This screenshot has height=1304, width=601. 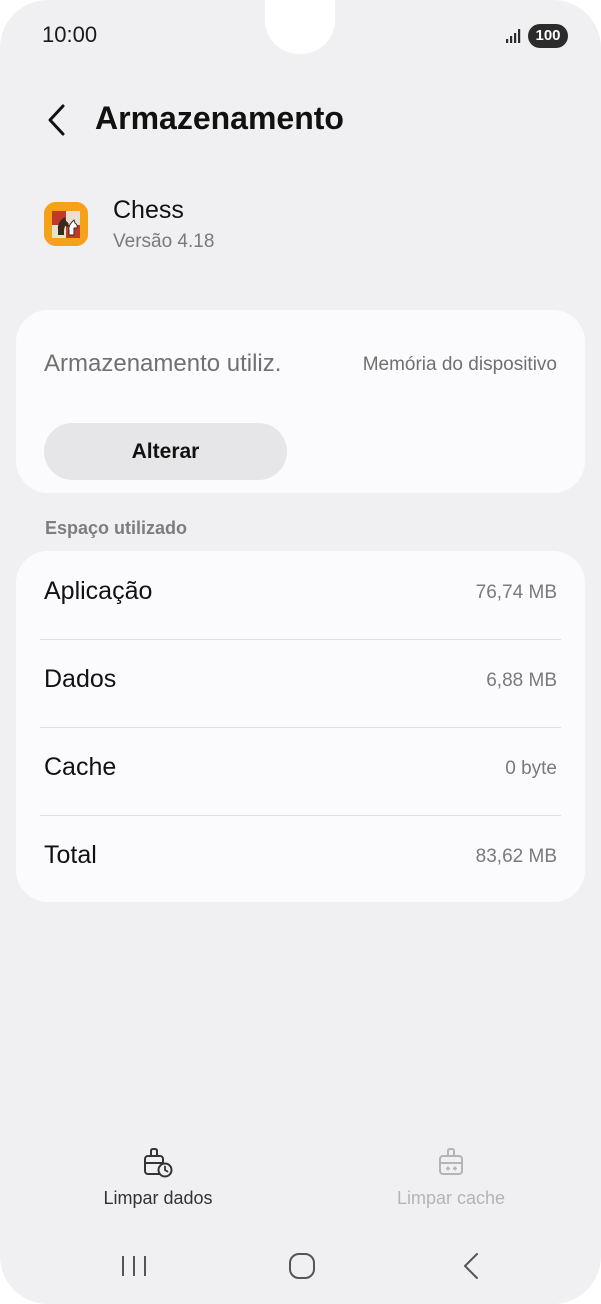 What do you see at coordinates (451, 1161) in the screenshot?
I see `clear-cache-icon` at bounding box center [451, 1161].